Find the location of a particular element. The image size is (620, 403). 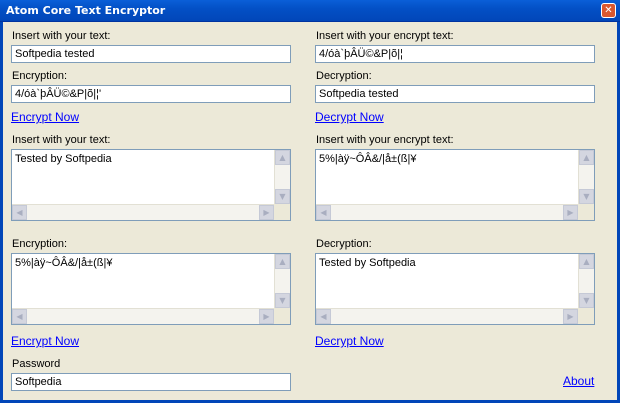

right-insert-encrypt-textarea: 5%|àÿ~ÔÂ&/|å±(ß|¥ ▲ ▼ ◀ ▶ is located at coordinates (455, 185).